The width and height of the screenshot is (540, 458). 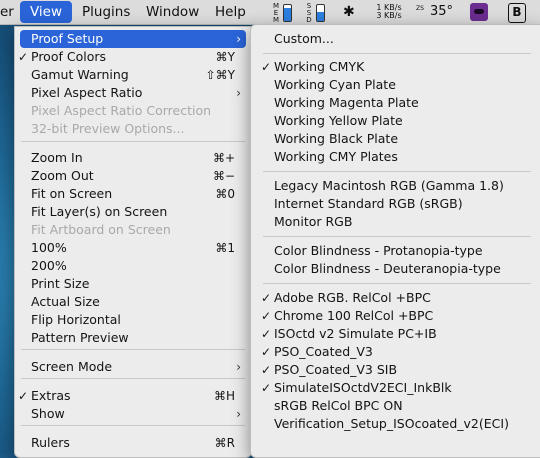 I want to click on proof-setup-item-isoctd-v2-simulate-pc-ib: ✓ ISOctd v2 Simulate PC+IB, so click(x=395, y=334).